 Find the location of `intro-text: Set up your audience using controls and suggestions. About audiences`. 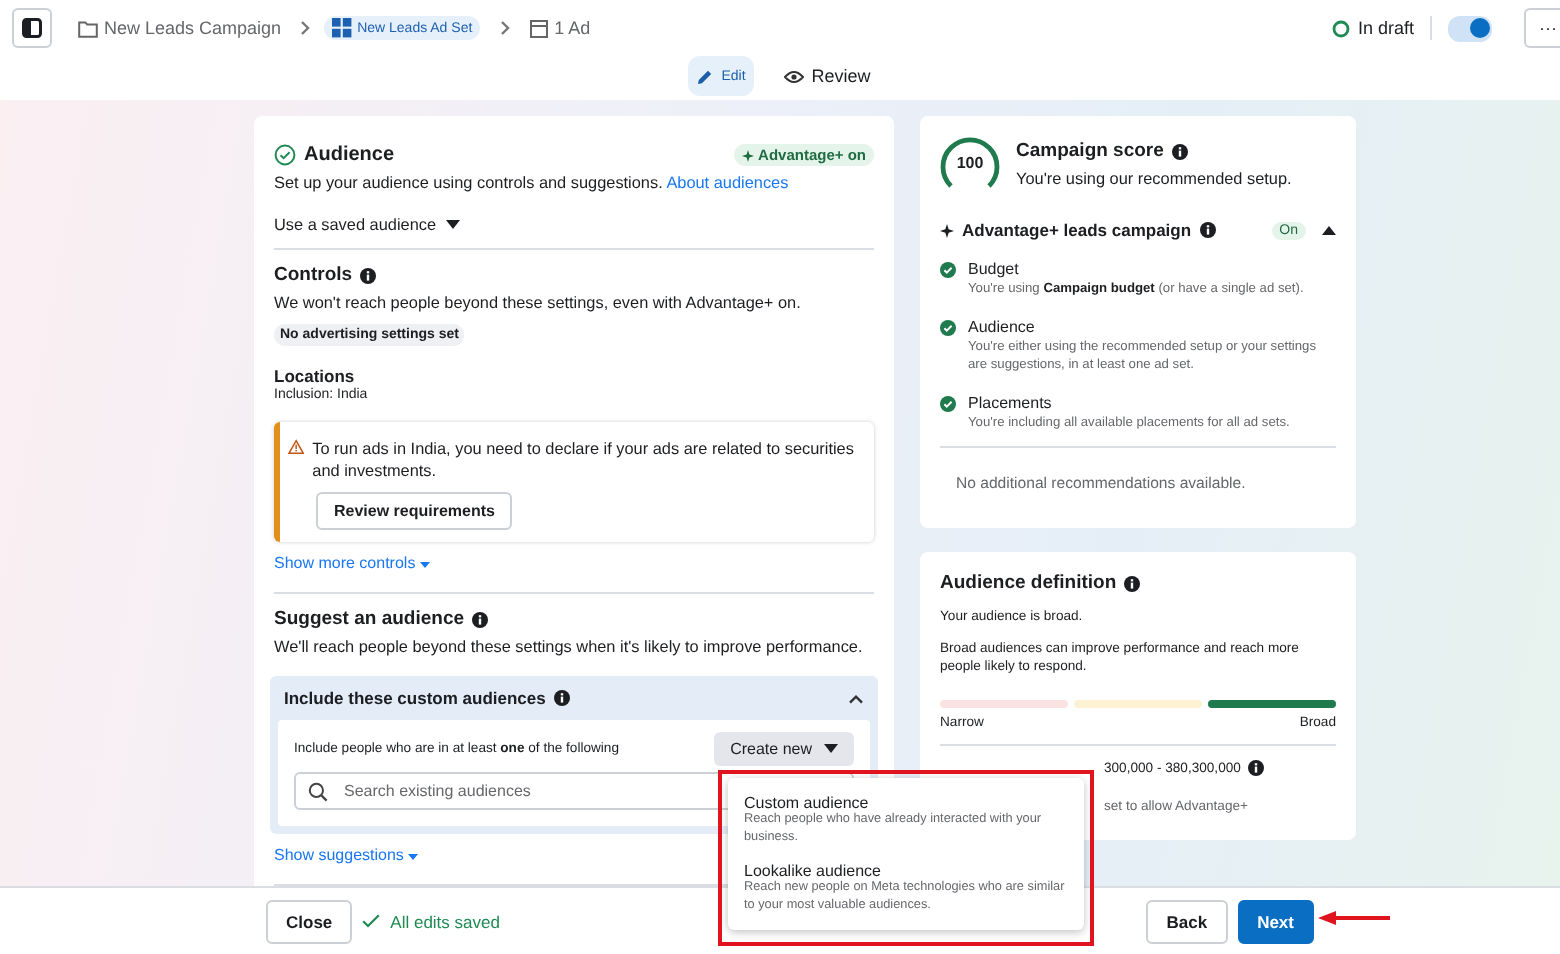

intro-text: Set up your audience using controls and suggestions. About audiences is located at coordinates (532, 183).